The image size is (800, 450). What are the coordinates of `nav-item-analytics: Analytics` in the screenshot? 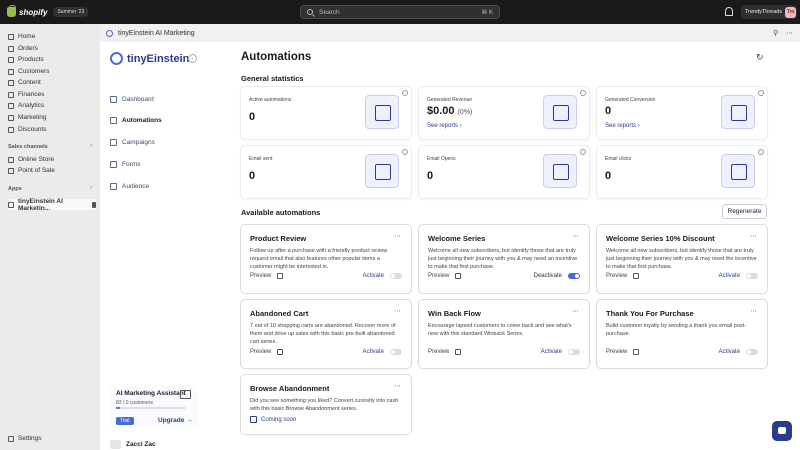 It's located at (52, 105).